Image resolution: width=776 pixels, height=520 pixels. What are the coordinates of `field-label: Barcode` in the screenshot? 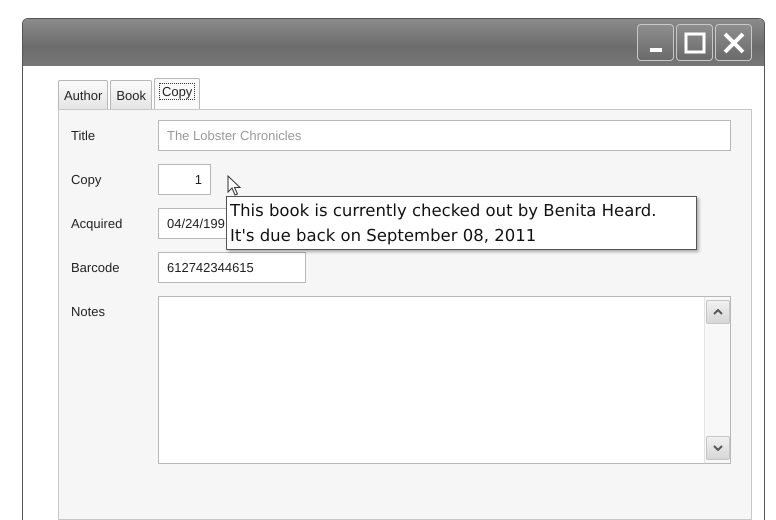 It's located at (95, 267).